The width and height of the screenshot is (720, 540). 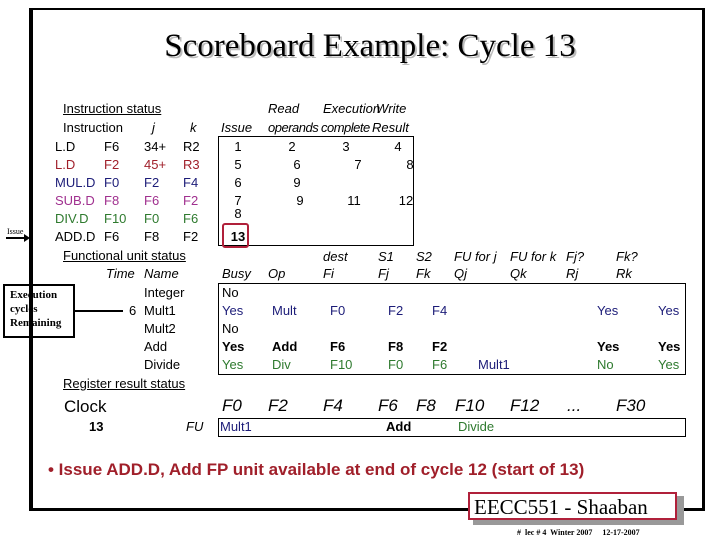 I want to click on instruction-j: F8, so click(x=152, y=236).